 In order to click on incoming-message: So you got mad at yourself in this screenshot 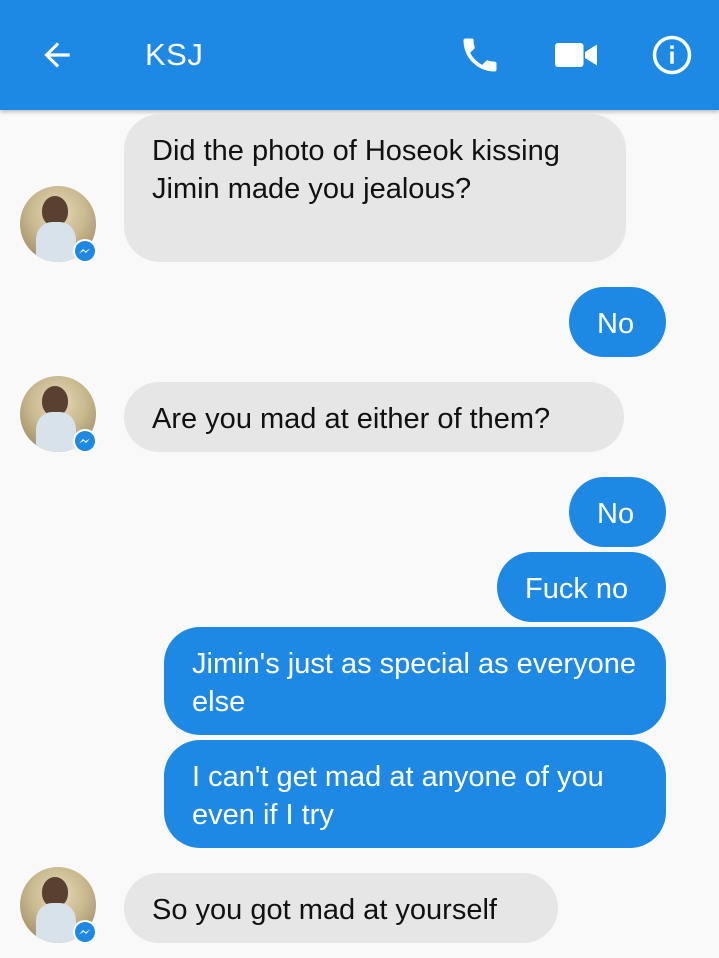, I will do `click(341, 908)`.